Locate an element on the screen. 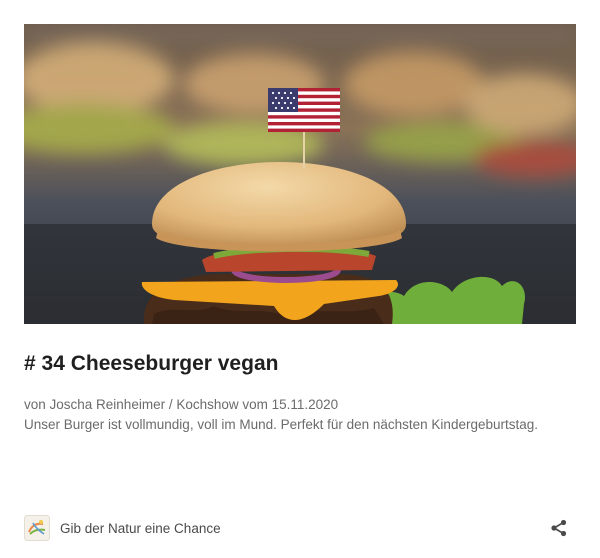 This screenshot has height=558, width=600. card-footer: Gib der Natur eine Chance is located at coordinates (300, 528).